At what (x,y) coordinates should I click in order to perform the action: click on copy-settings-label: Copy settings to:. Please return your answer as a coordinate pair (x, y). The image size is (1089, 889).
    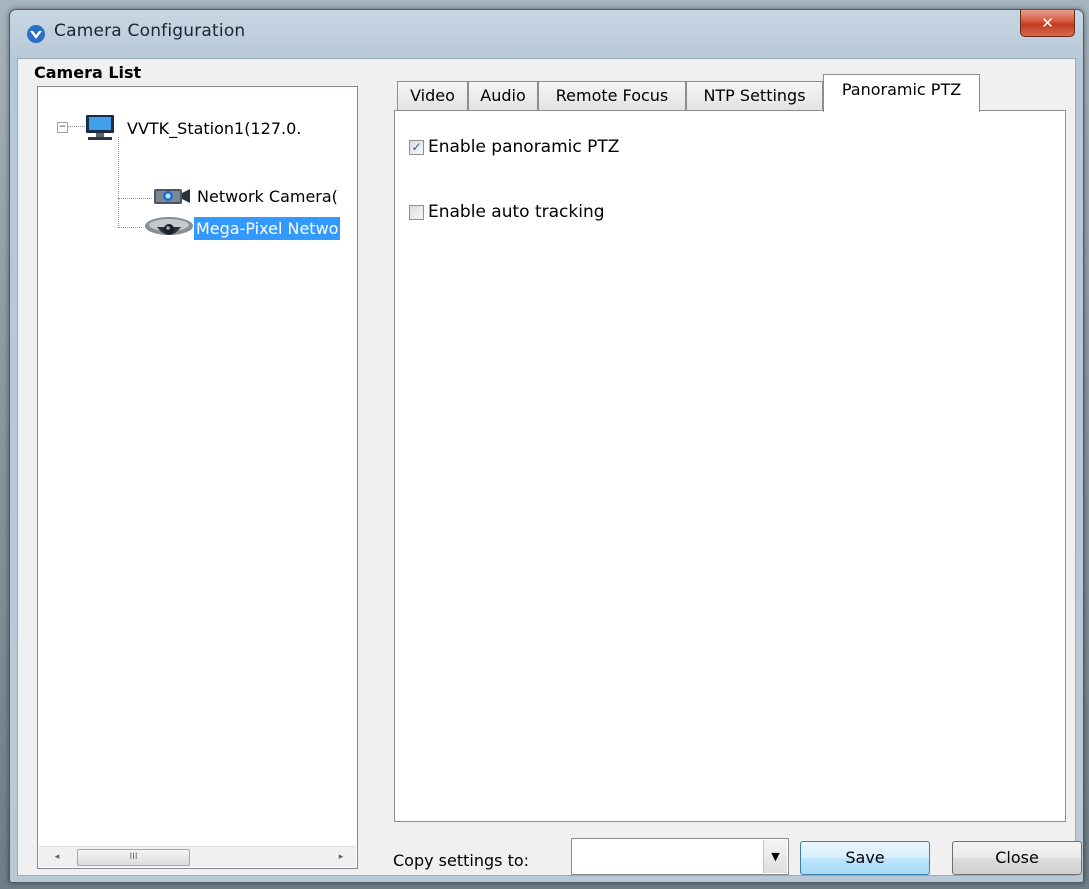
    Looking at the image, I should click on (461, 860).